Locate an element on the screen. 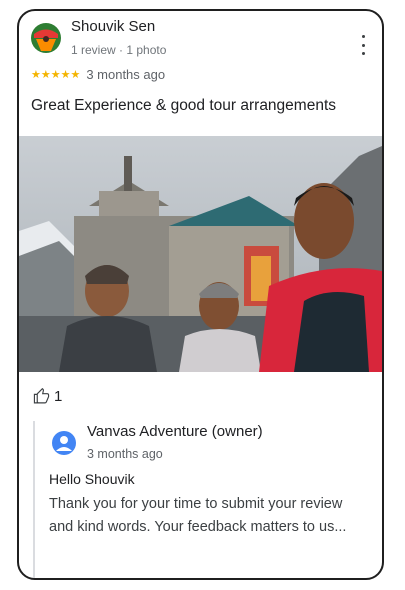 Image resolution: width=405 pixels, height=590 pixels. owner-reply-time: 3 months ago is located at coordinates (125, 454).